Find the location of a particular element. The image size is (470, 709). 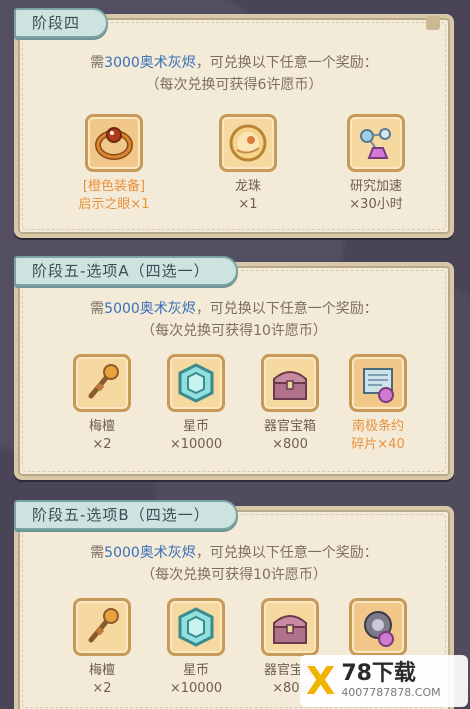

reward-item: 龙珠 ×1 is located at coordinates (248, 164).